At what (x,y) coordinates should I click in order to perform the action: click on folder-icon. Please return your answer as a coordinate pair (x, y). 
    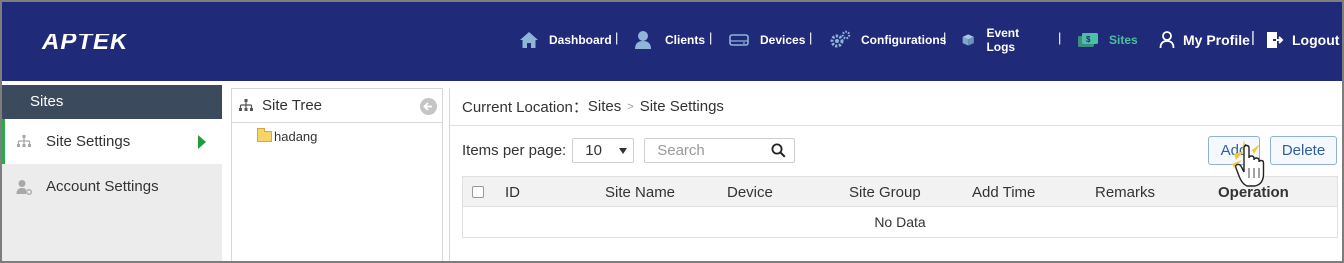
    Looking at the image, I should click on (264, 135).